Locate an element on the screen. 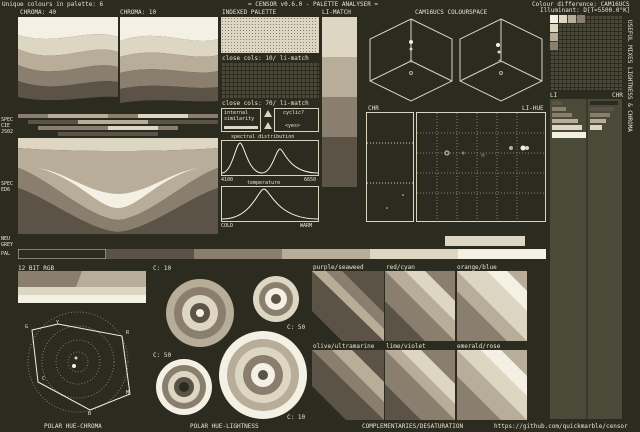  cyclic-label: cyclic? is located at coordinates (294, 113).